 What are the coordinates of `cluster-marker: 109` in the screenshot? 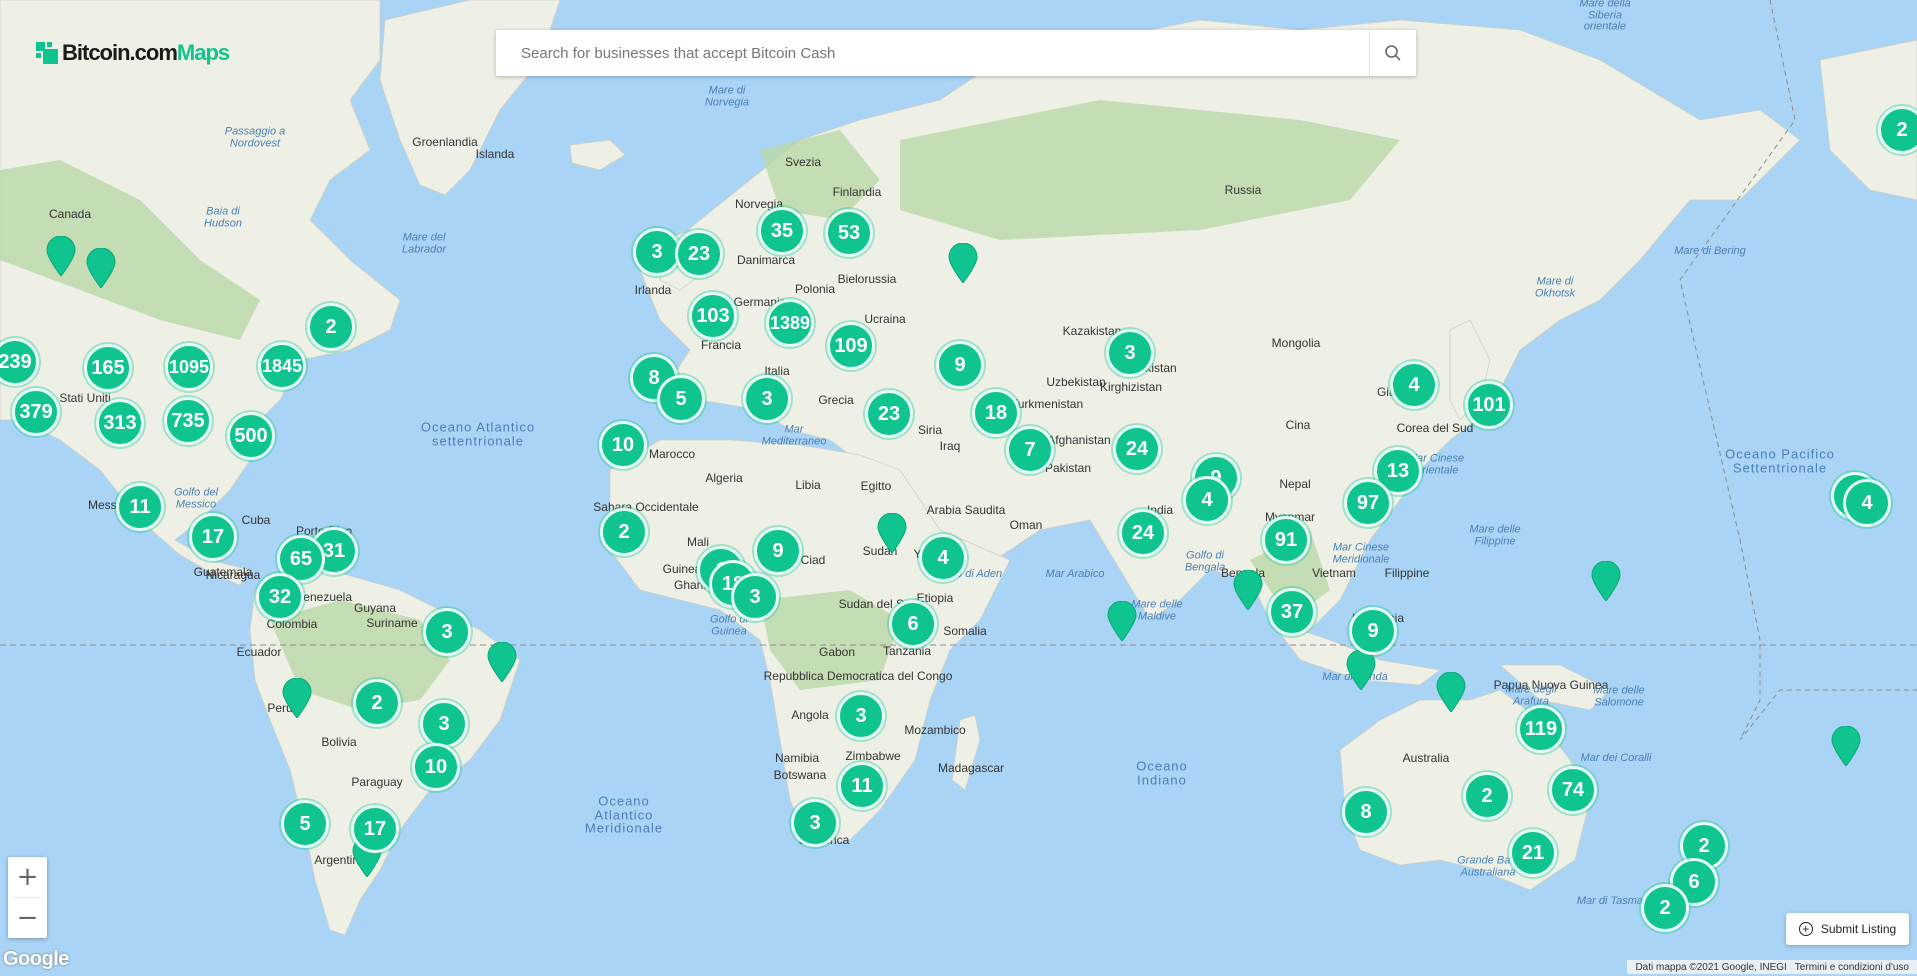 It's located at (851, 346).